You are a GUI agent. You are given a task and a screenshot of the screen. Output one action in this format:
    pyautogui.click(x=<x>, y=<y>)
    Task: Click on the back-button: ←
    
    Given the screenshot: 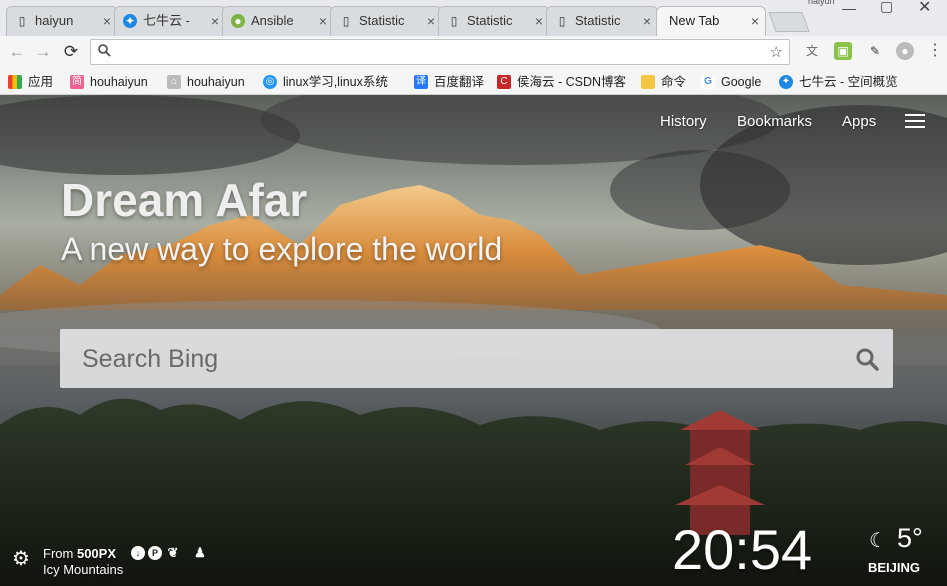 What is the action you would take?
    pyautogui.click(x=17, y=52)
    